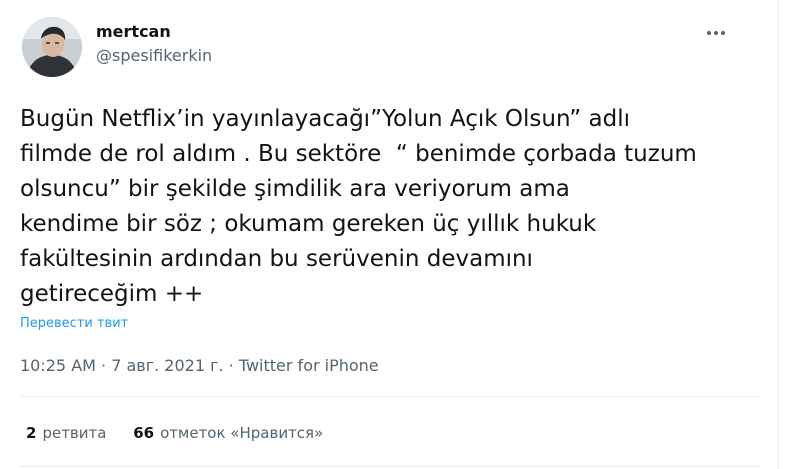 This screenshot has height=469, width=790. What do you see at coordinates (242, 433) in the screenshot?
I see `likes-label: отметок «Нравится»` at bounding box center [242, 433].